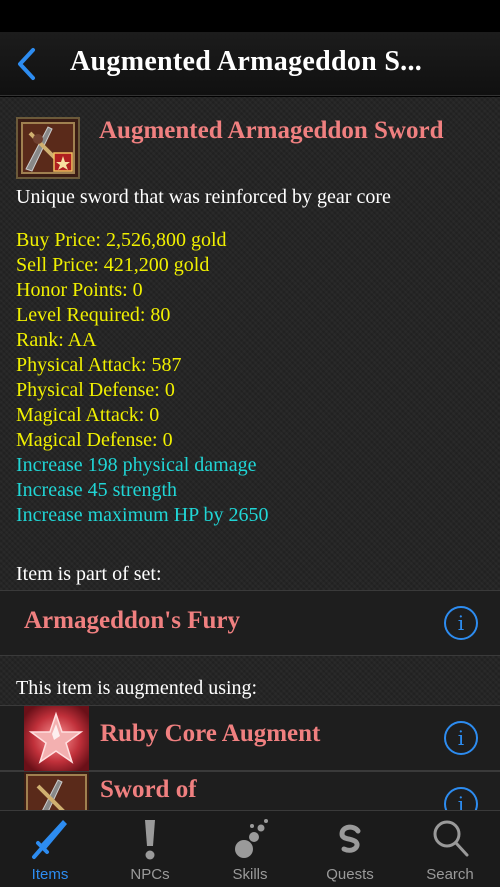 The image size is (500, 887). What do you see at coordinates (350, 838) in the screenshot?
I see `quests-icon` at bounding box center [350, 838].